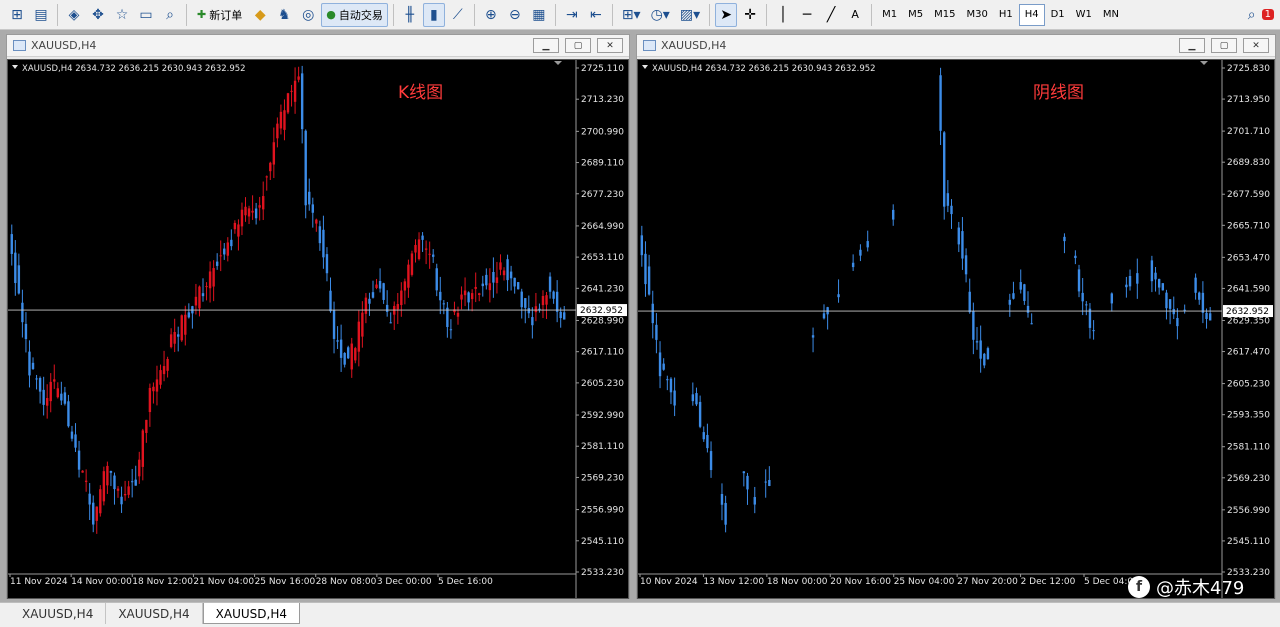 This screenshot has height=627, width=1280. Describe the element at coordinates (558, 63) in the screenshot. I see `chart-shift-marker-icon` at that location.